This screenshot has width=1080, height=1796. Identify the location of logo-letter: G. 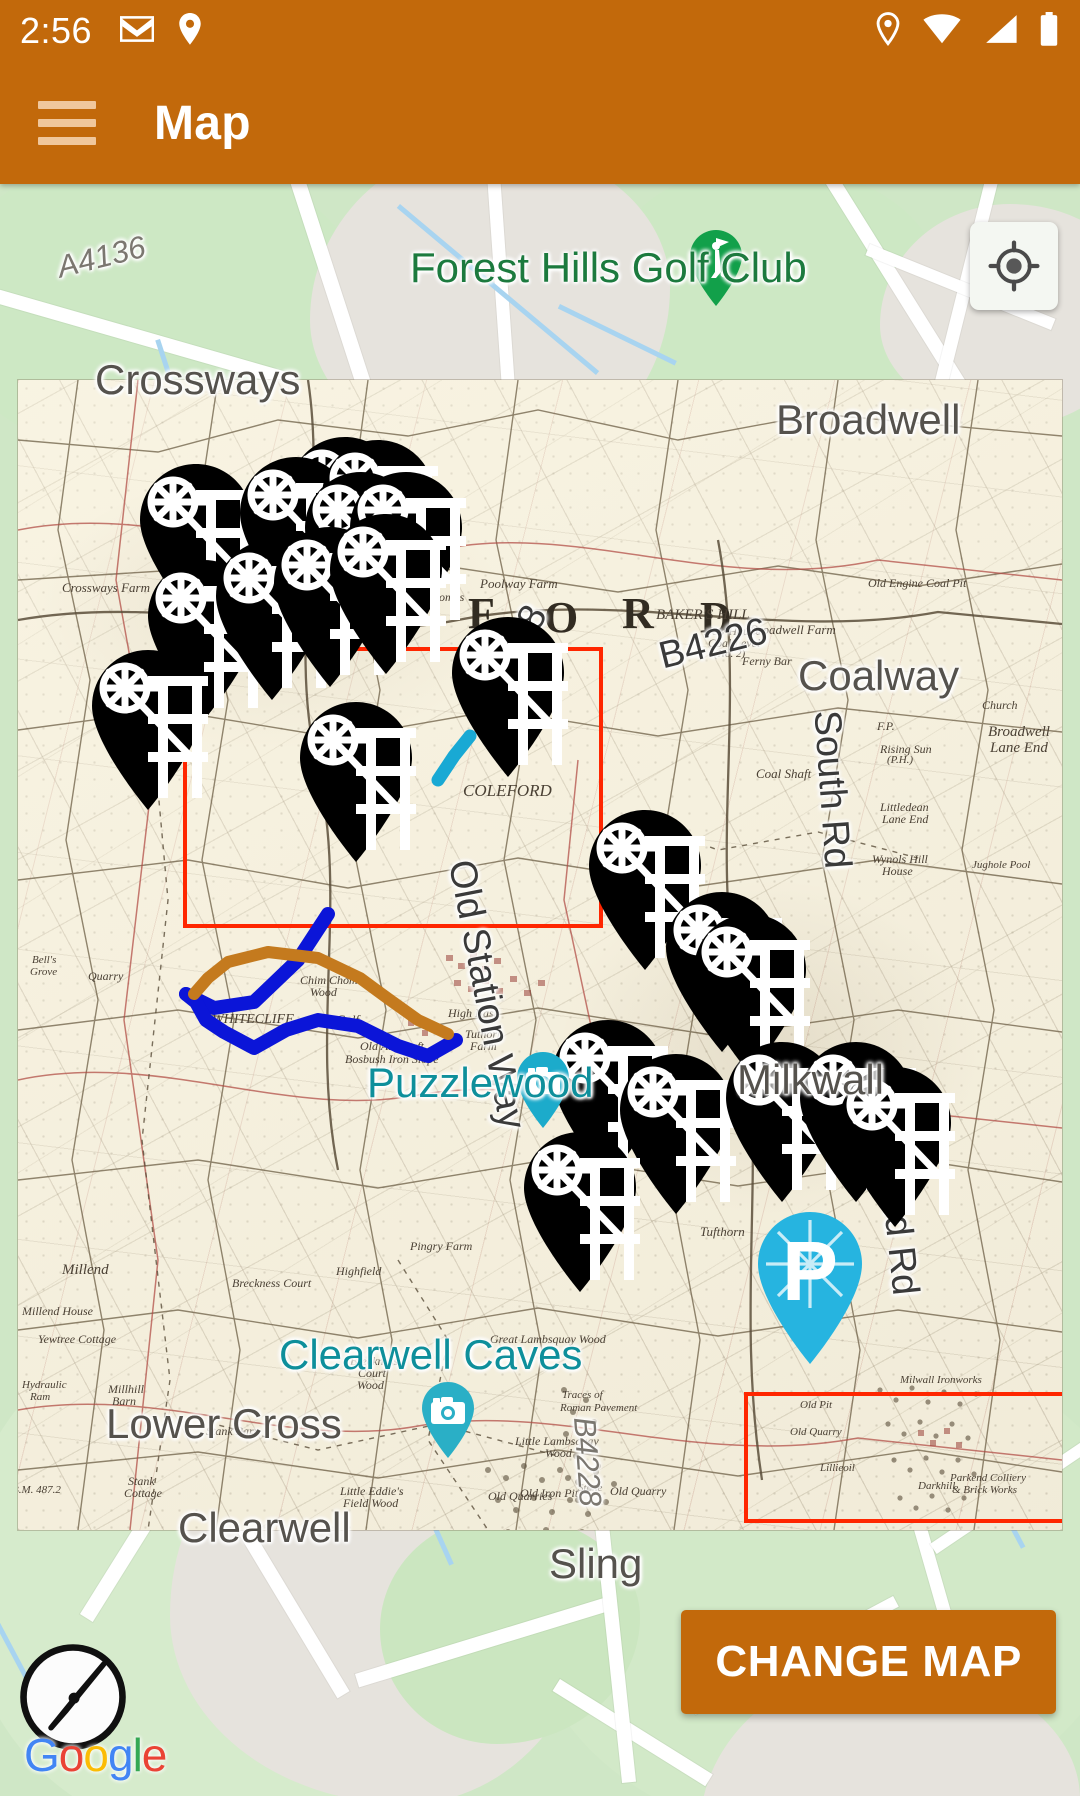
(42, 1755).